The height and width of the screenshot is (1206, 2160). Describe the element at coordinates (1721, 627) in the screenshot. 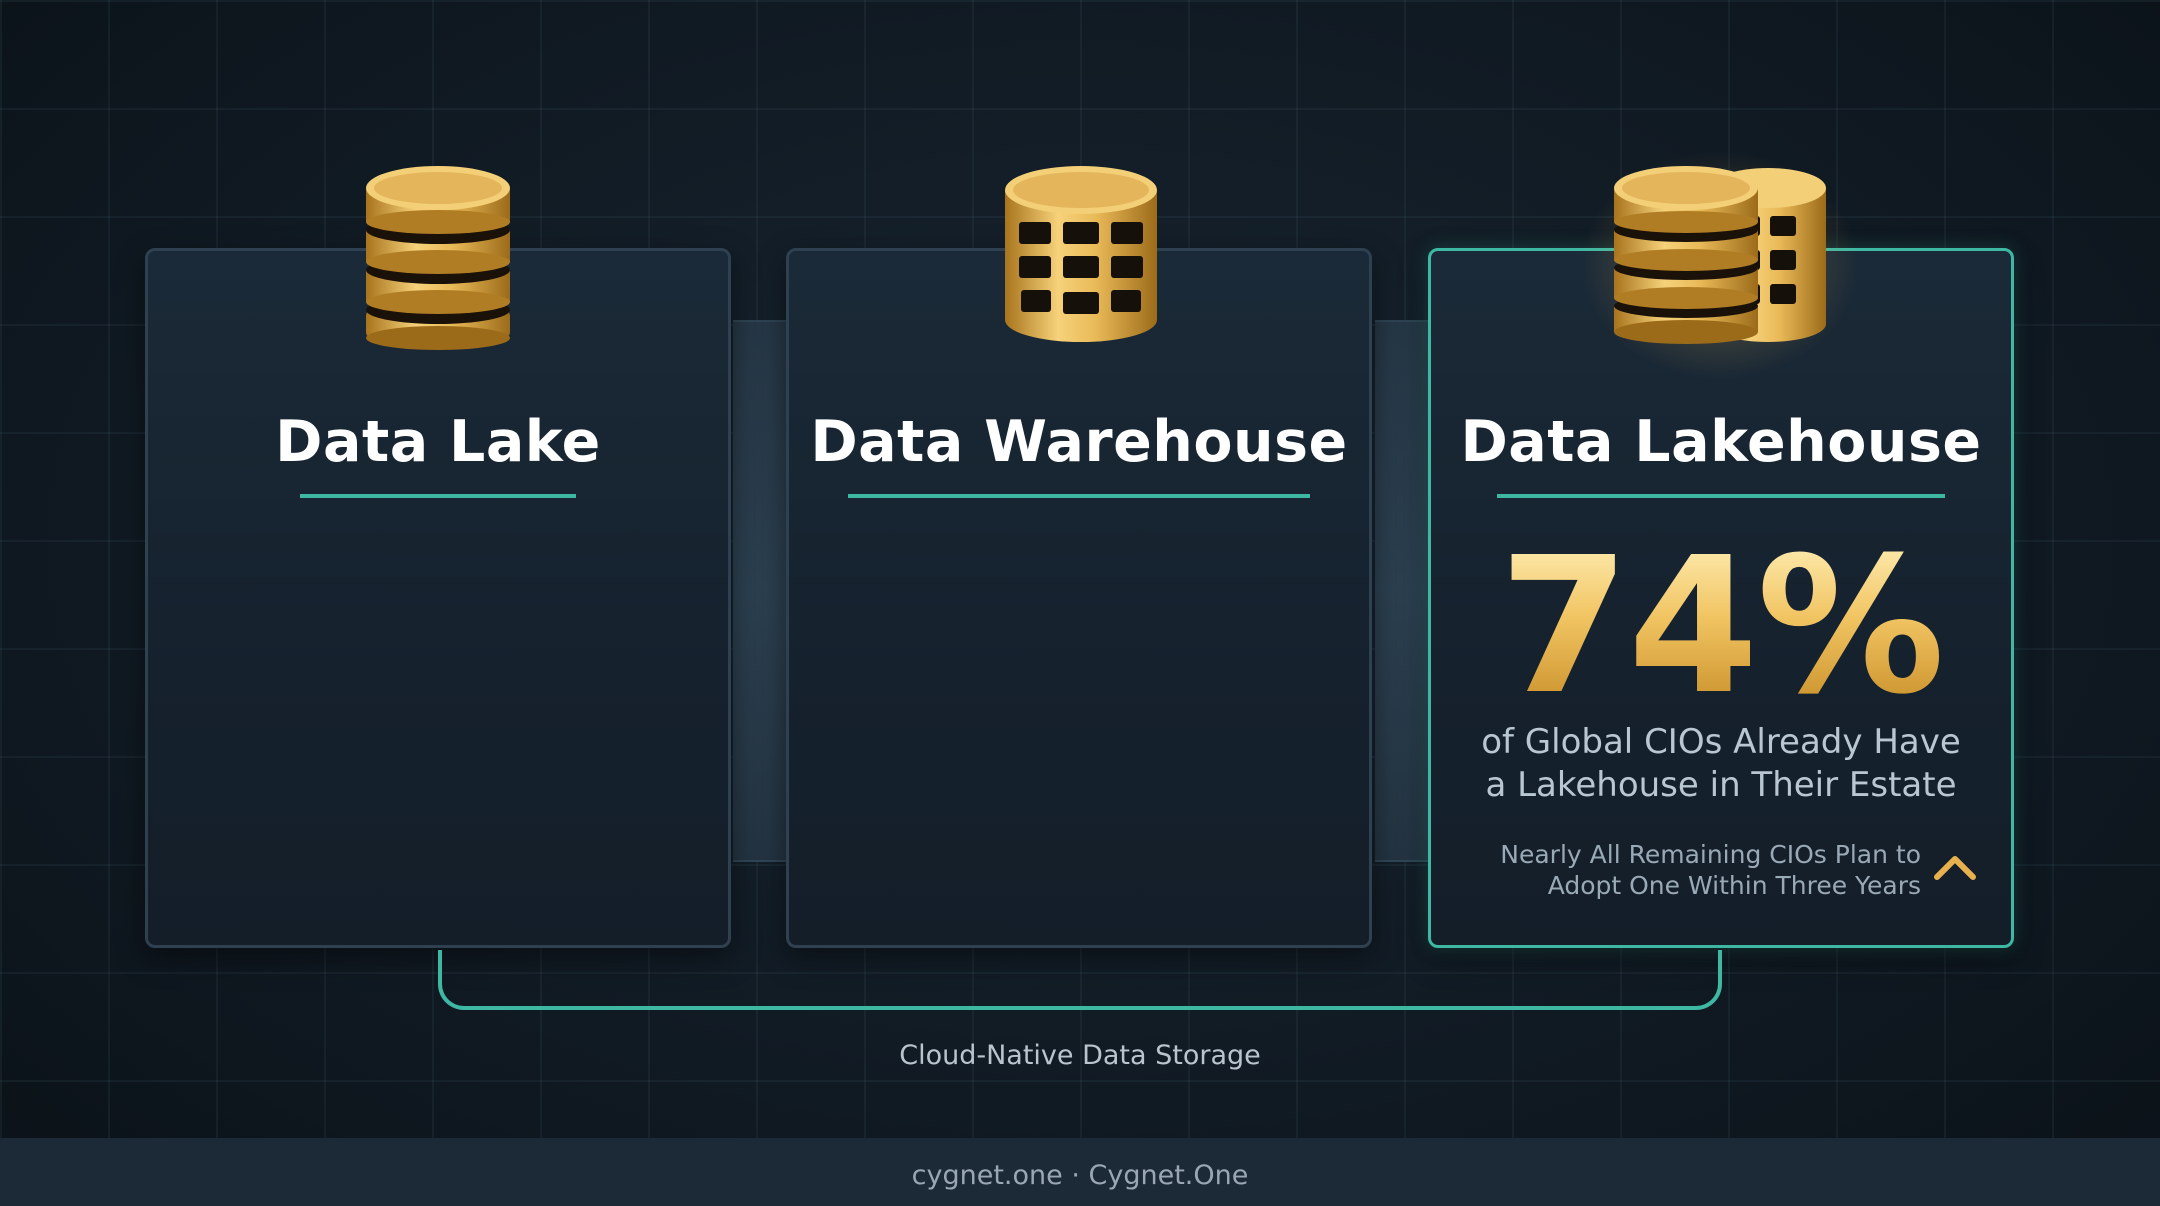

I see `stat-value: 74%` at that location.